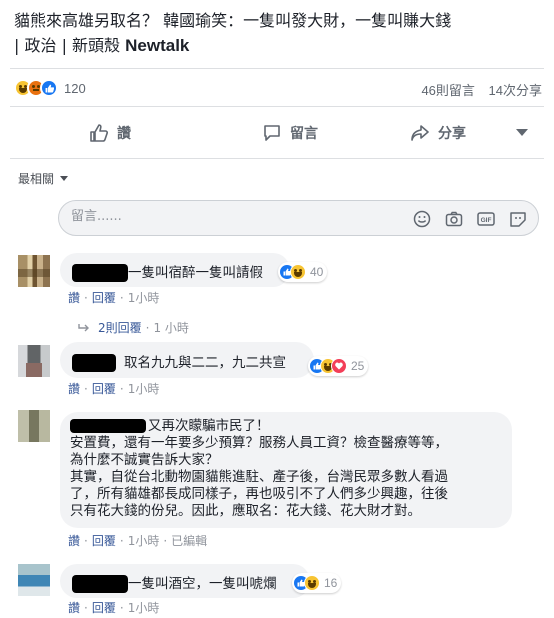 This screenshot has height=618, width=554. I want to click on comment-bubble: 一隻叫酒空，一隻叫唬爛, so click(185, 581).